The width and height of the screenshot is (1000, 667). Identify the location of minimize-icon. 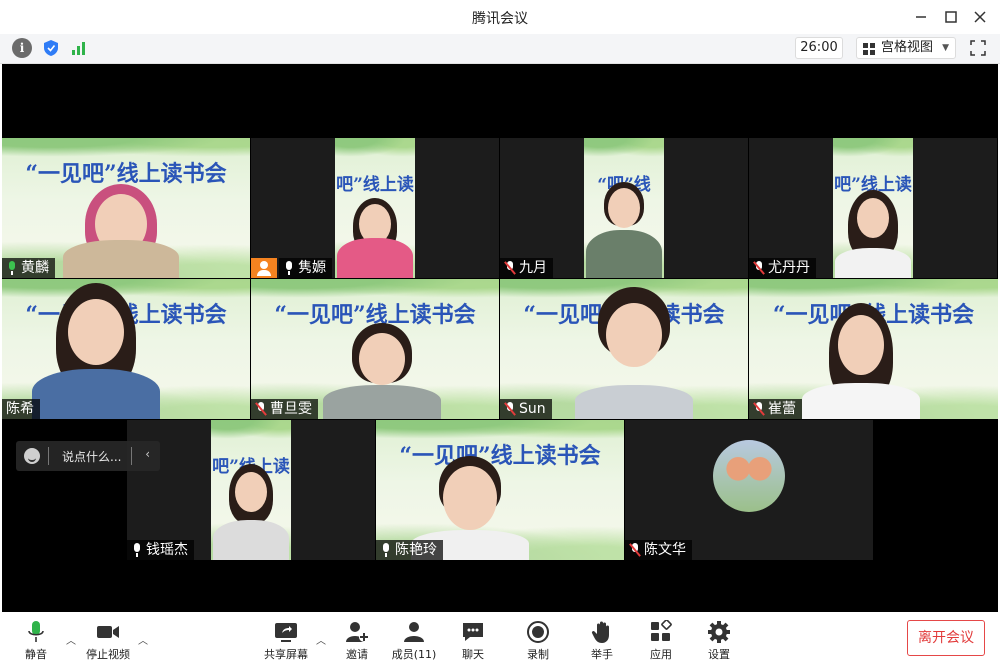
(921, 17).